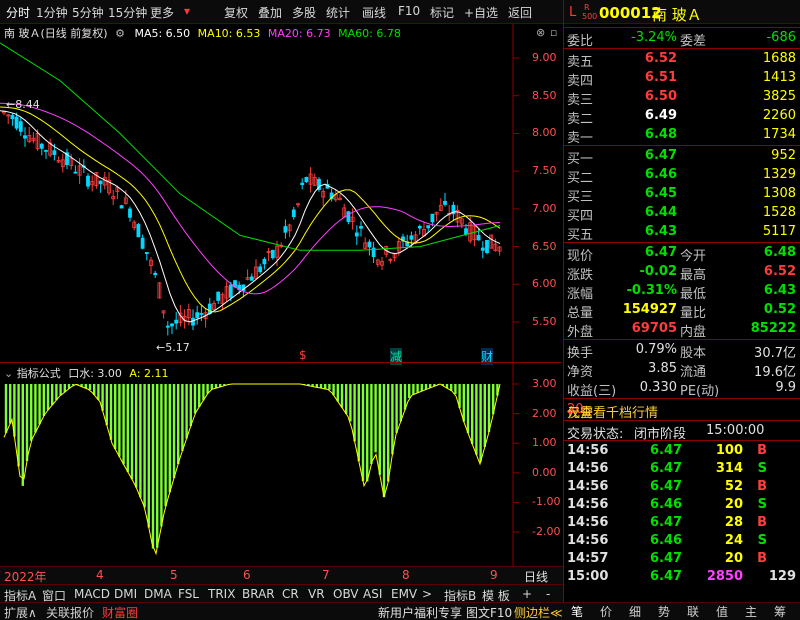 The width and height of the screenshot is (800, 620). I want to click on promo-banner: 仅需 20 元查看千档行情, so click(682, 410).